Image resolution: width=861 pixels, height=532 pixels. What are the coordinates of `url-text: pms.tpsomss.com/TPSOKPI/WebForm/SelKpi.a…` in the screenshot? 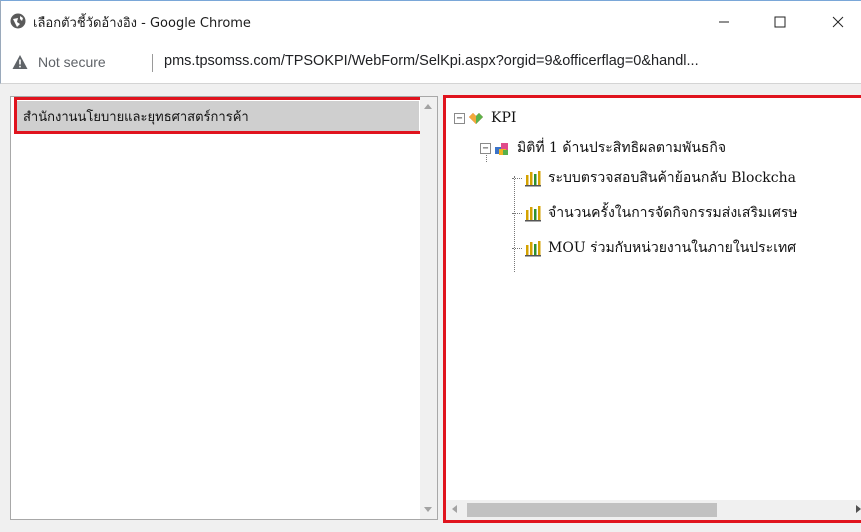 It's located at (431, 61).